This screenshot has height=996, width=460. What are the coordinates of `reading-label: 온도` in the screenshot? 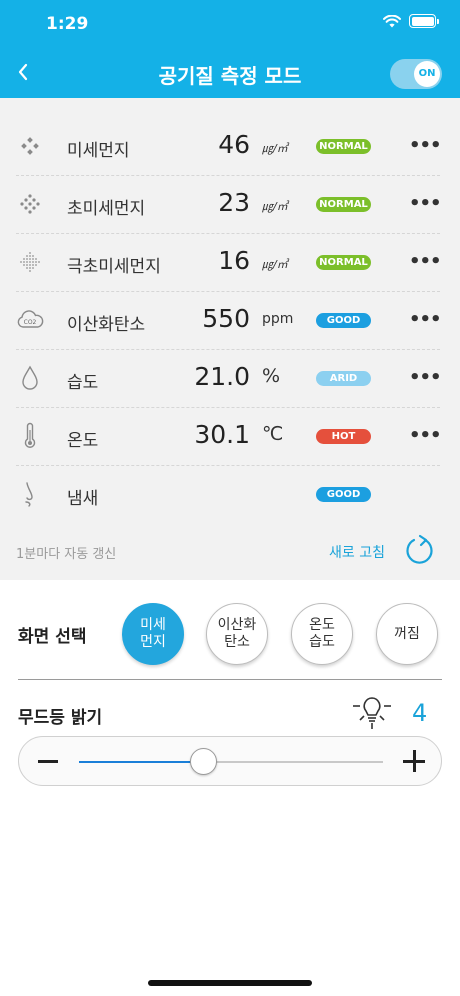 It's located at (83, 441).